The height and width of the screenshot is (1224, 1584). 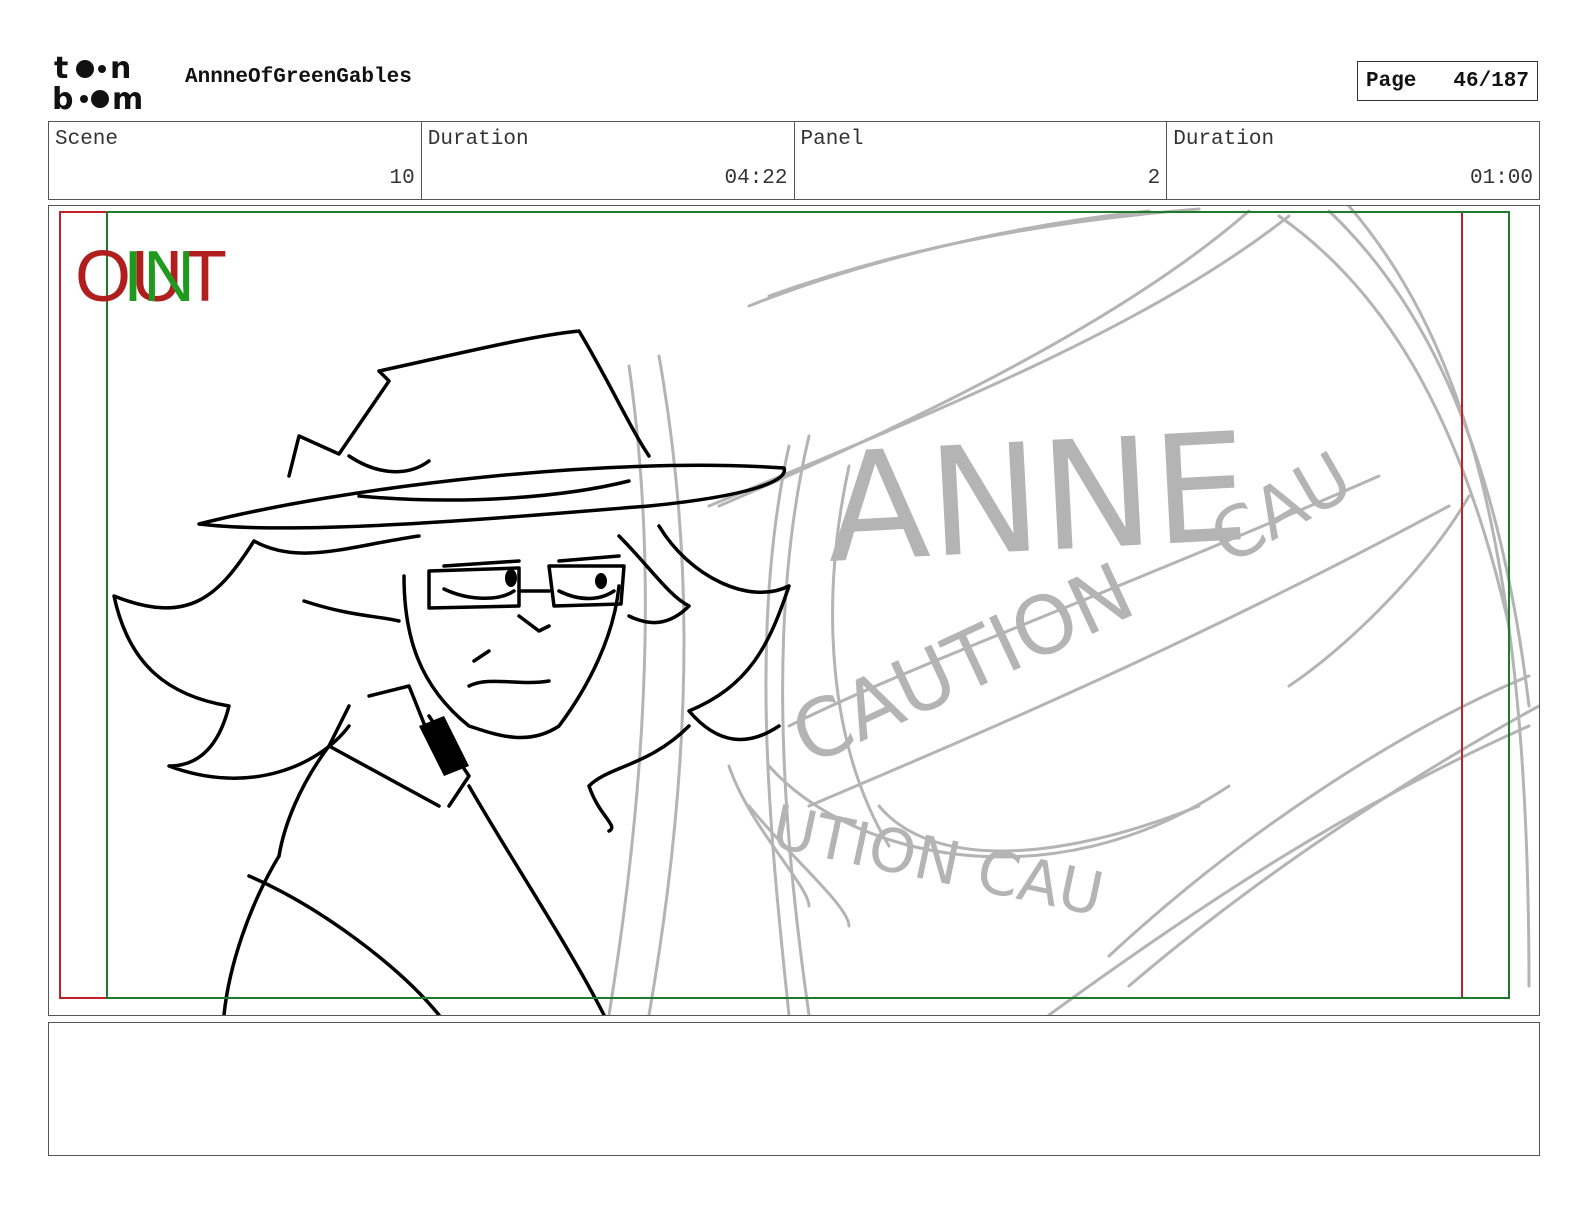 What do you see at coordinates (61, 69) in the screenshot?
I see `svg-text: t` at bounding box center [61, 69].